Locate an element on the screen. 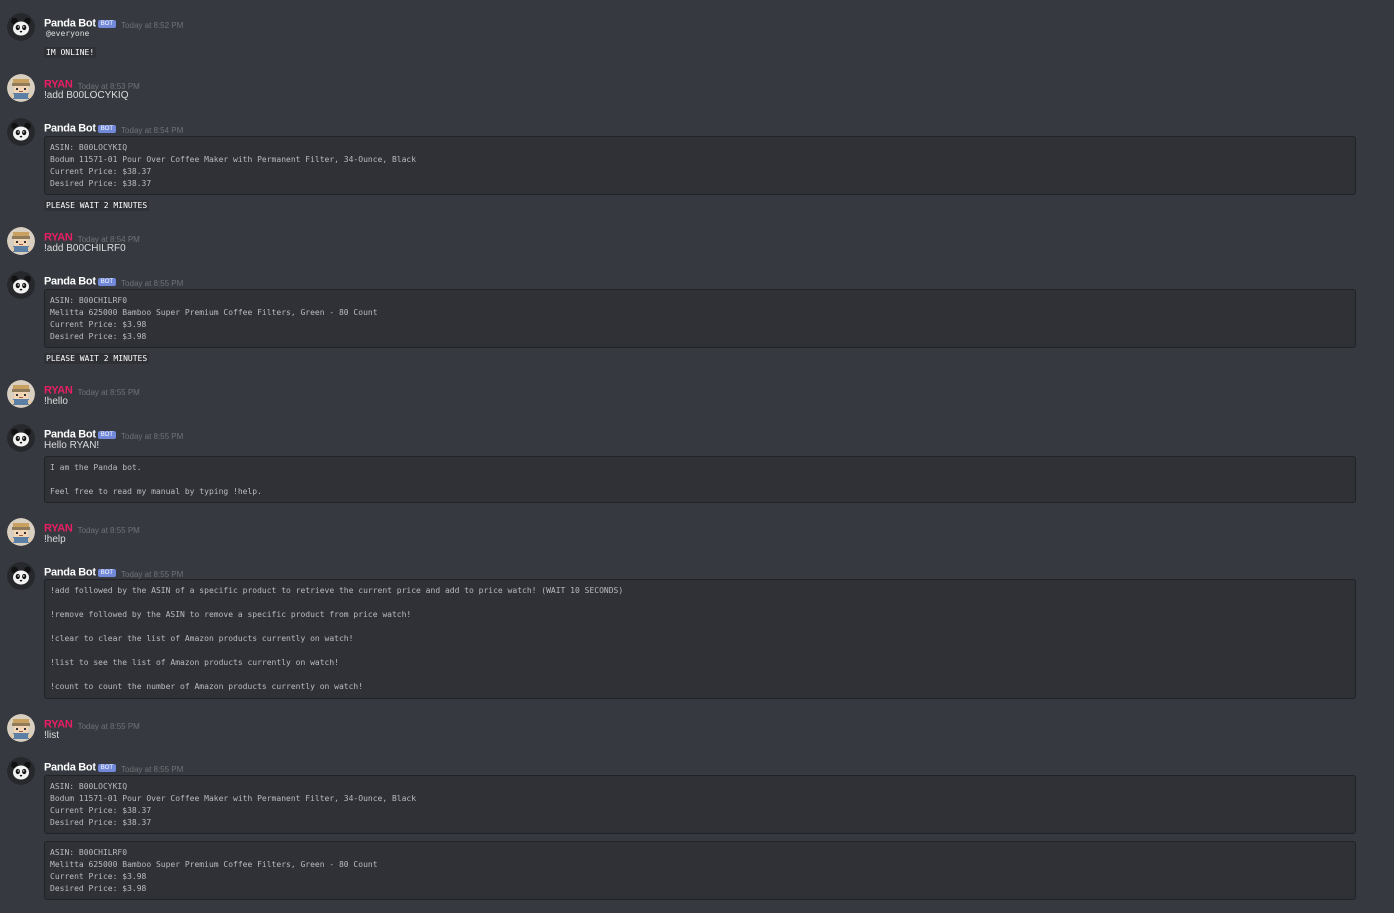  message-header: Panda Bot BOT Today at 8:52 PM is located at coordinates (114, 22).